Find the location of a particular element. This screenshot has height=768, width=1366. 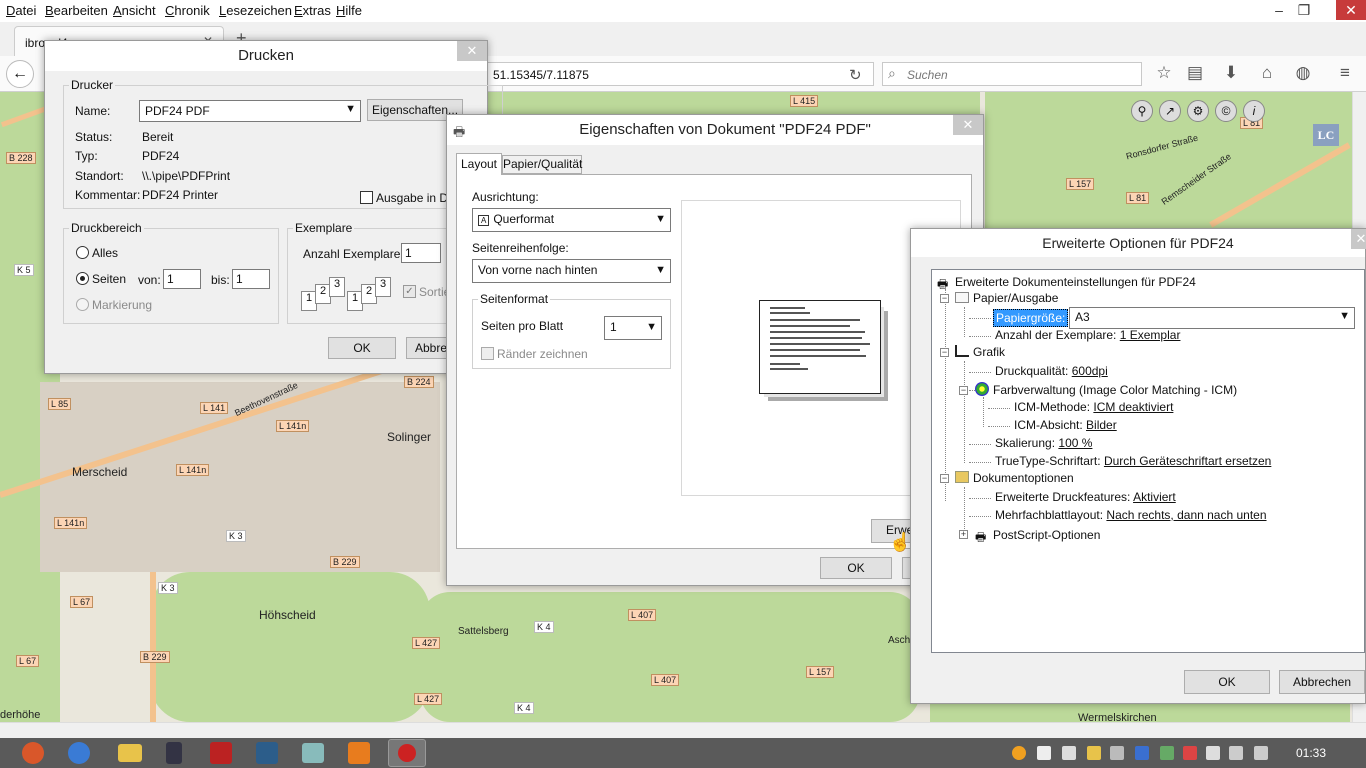

menu-datei: Datei is located at coordinates (21, 10).